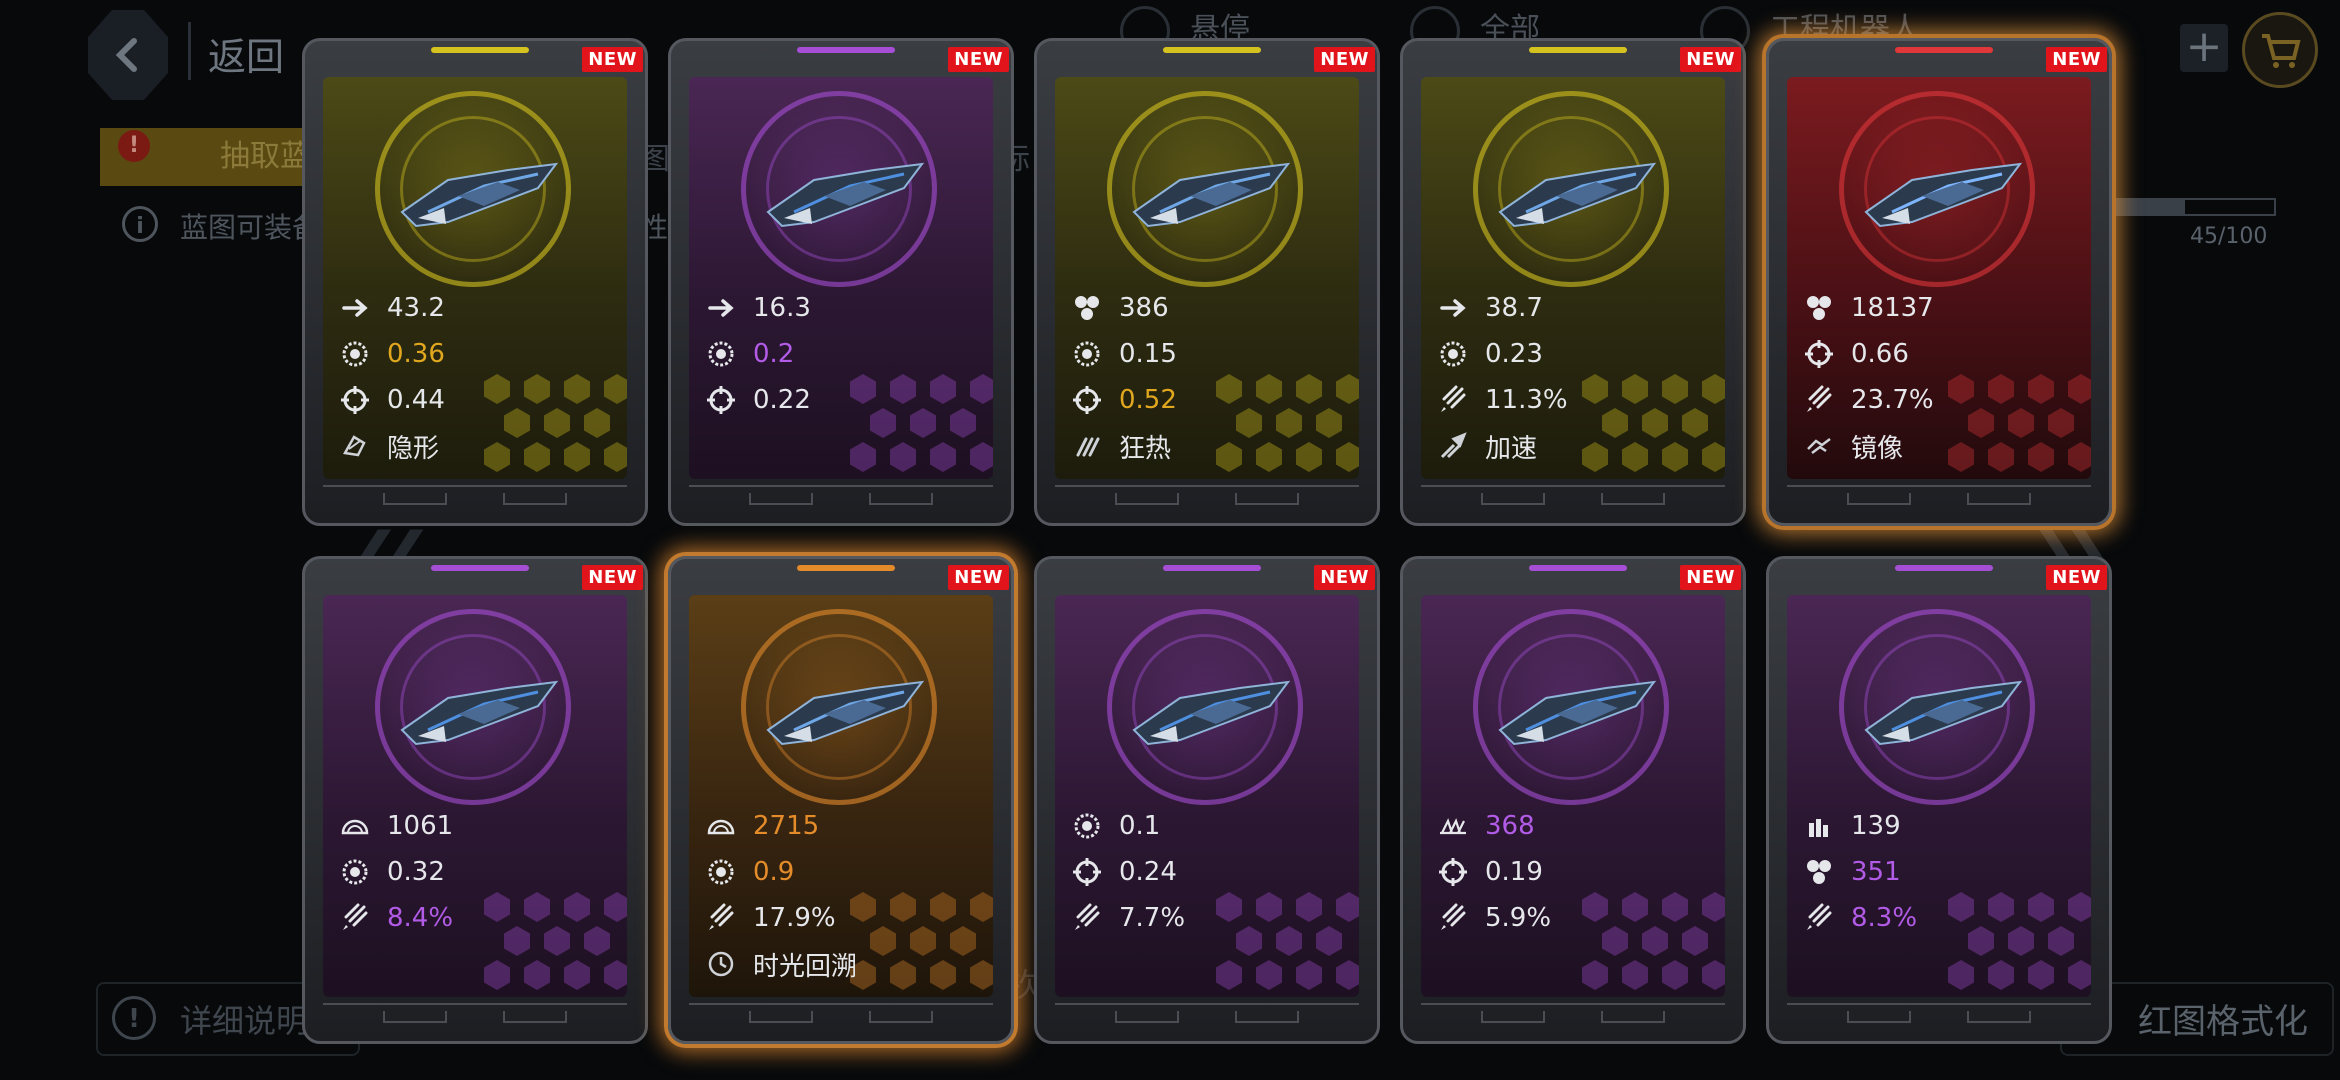 This screenshot has width=2340, height=1080. I want to click on blueprint-card: NEW 43.2 0.36 0.44 隐形, so click(475, 282).